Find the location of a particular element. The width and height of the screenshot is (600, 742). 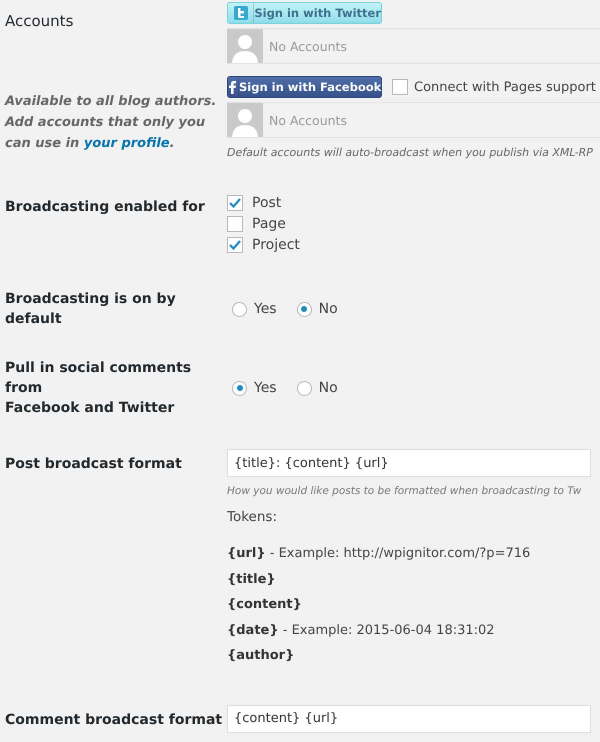

token-line: {author} is located at coordinates (261, 656).